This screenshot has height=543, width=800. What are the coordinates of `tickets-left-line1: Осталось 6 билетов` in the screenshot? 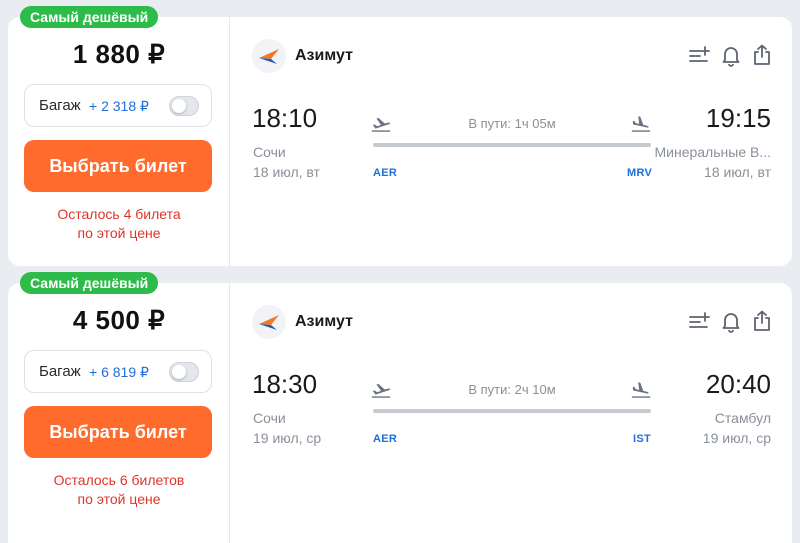 It's located at (119, 480).